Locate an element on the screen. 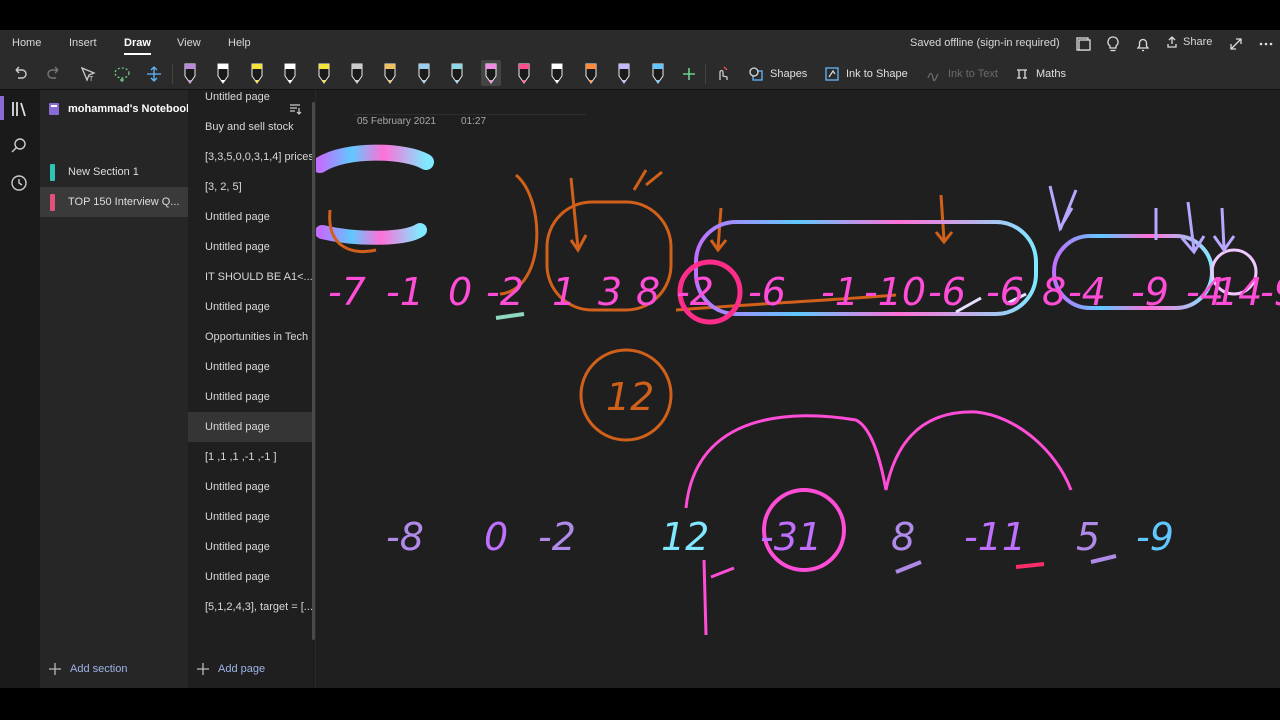  tab-view: View is located at coordinates (189, 43).